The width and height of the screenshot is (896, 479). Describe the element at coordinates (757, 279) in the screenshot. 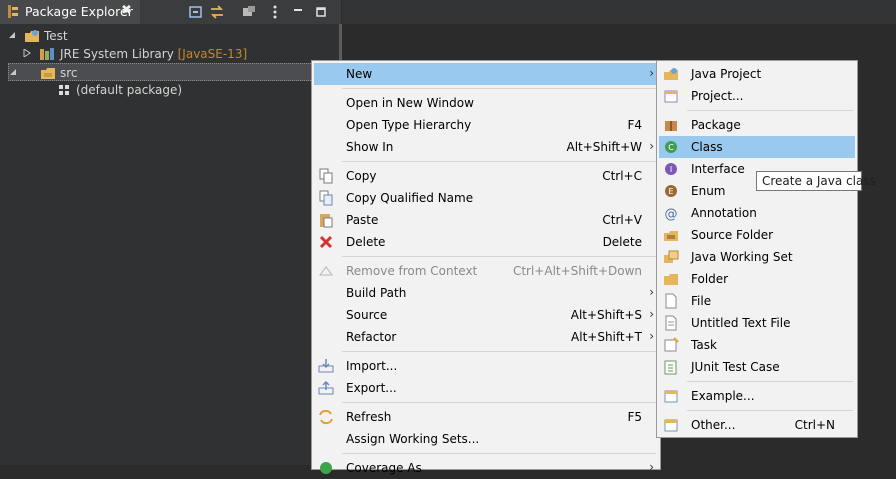

I see `submenu-item-folder: Folder` at that location.